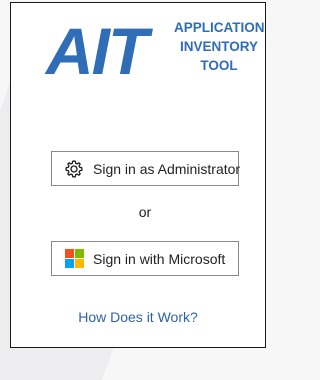 The height and width of the screenshot is (380, 320). Describe the element at coordinates (155, 51) in the screenshot. I see `app-logo: AIT APPLICATION INVENTORY TOOL` at that location.